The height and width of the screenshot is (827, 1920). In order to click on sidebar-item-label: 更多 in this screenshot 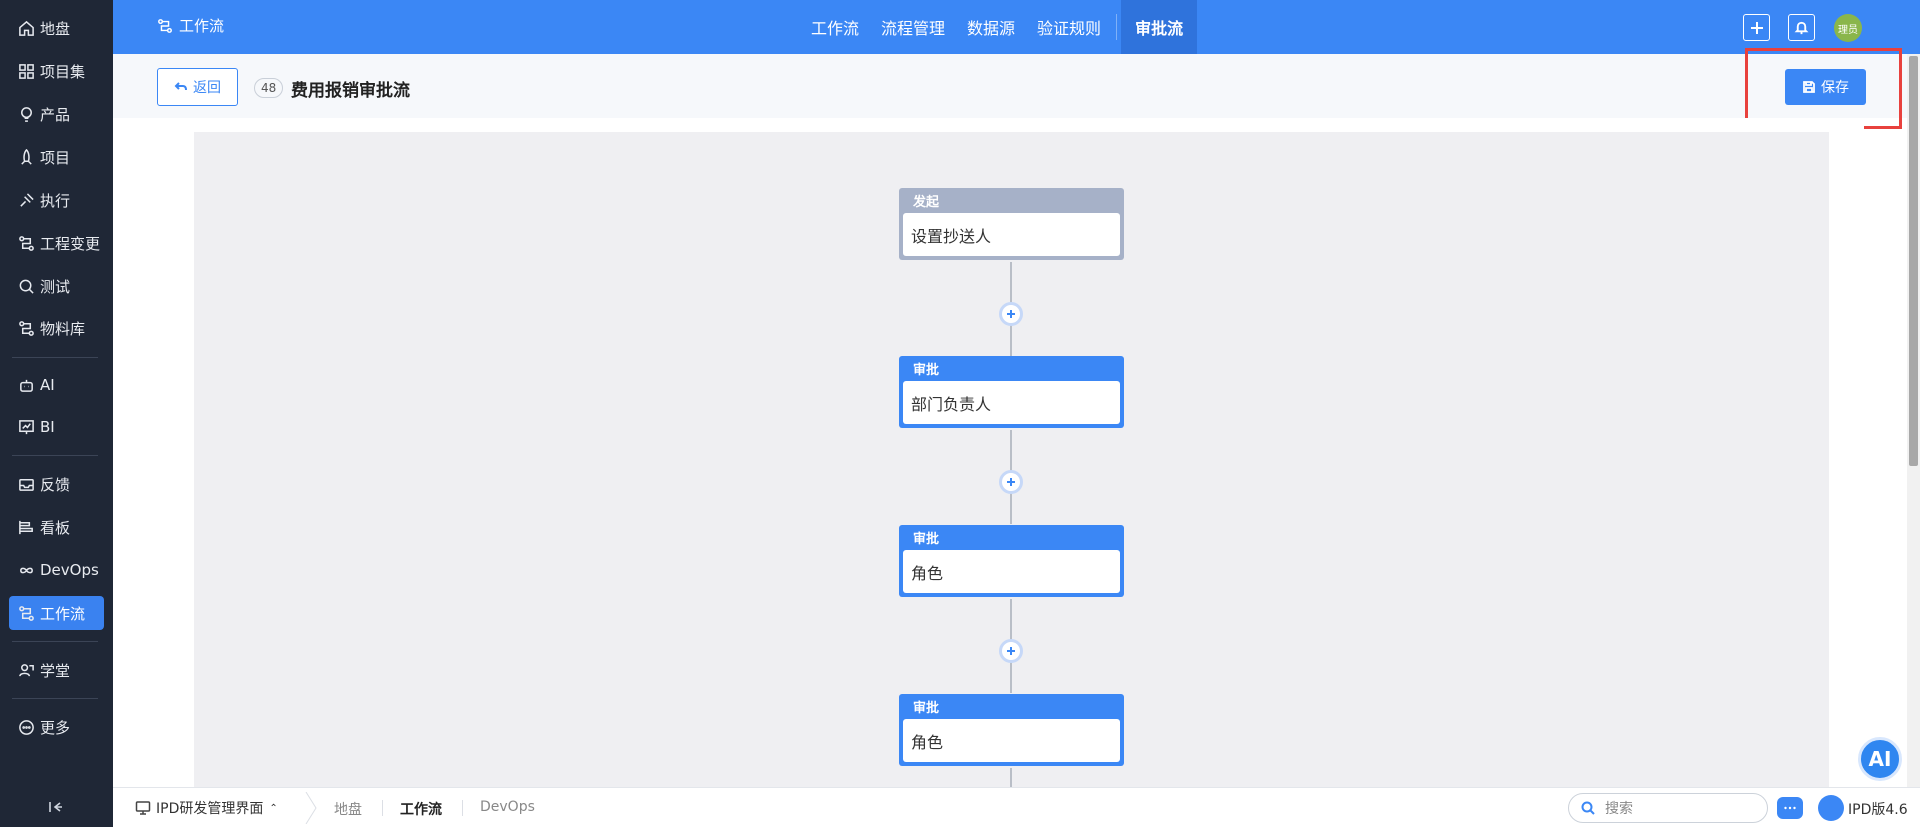, I will do `click(55, 727)`.